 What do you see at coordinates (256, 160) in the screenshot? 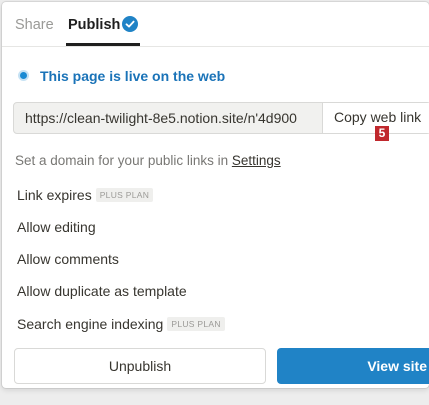
I see `settings-link: Settings` at bounding box center [256, 160].